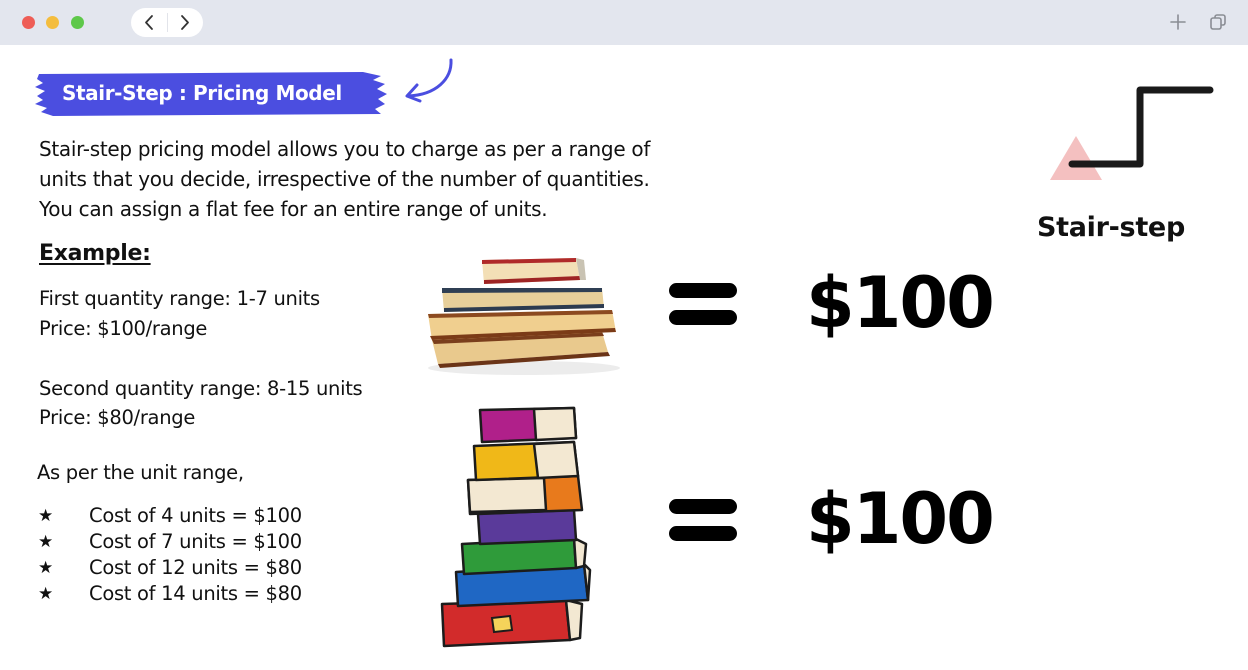 The image size is (1248, 670). I want to click on back-button, so click(149, 22).